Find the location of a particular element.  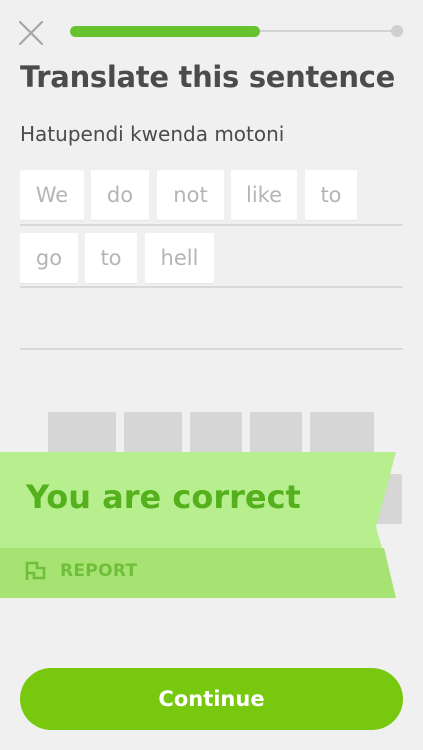

answer-word: like is located at coordinates (264, 195).